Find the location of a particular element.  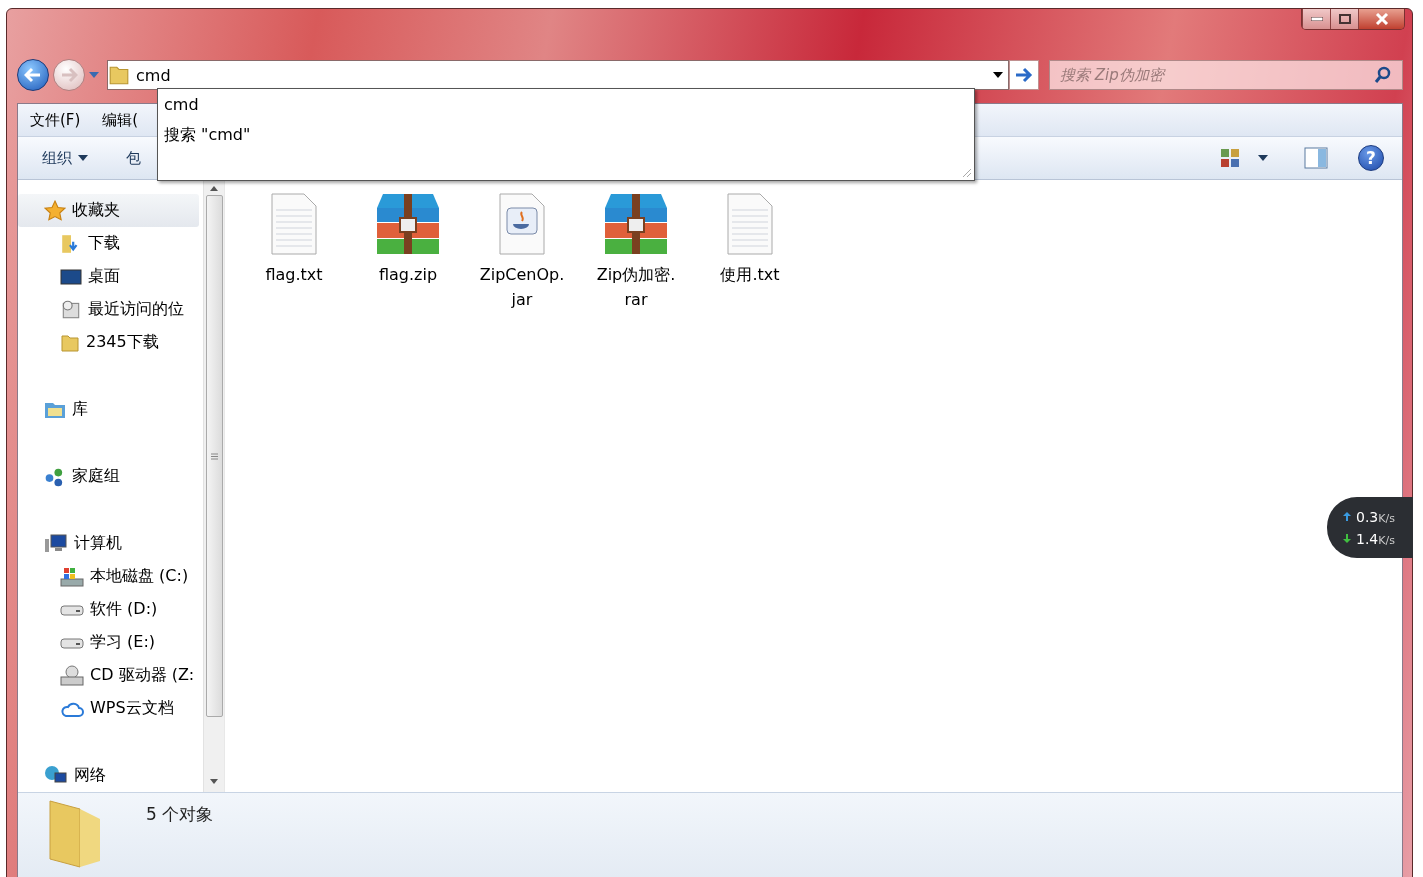

sidebar-header: 计算机 is located at coordinates (110, 543).